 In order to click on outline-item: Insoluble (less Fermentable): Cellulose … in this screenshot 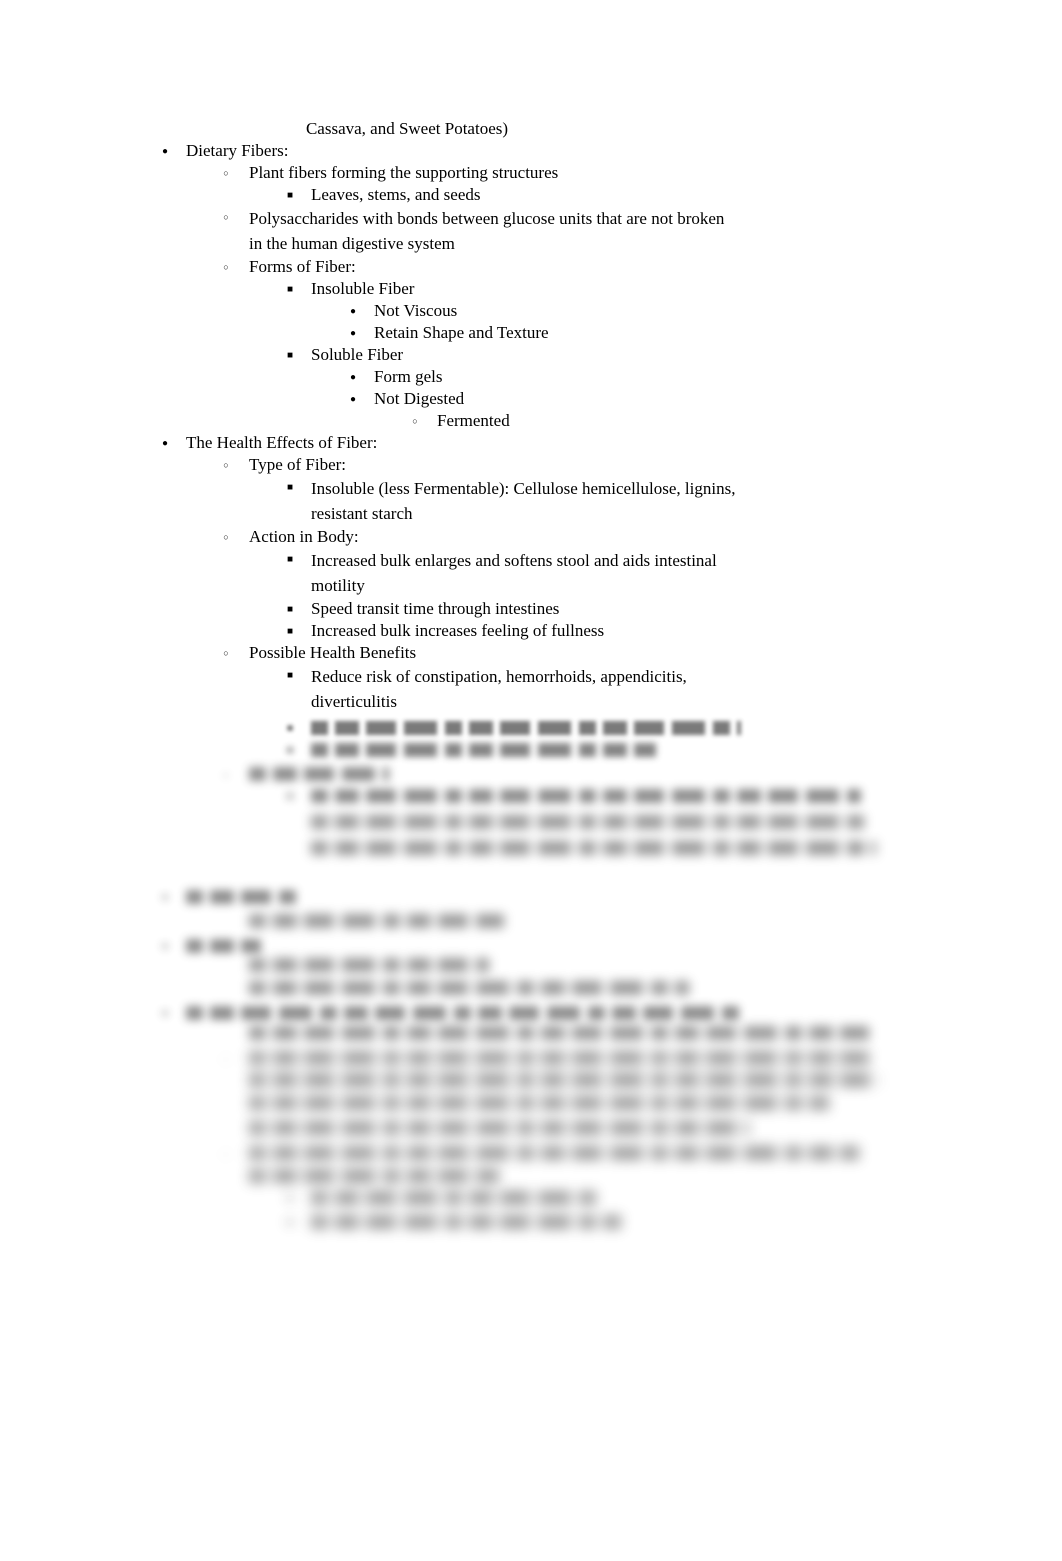, I will do `click(531, 501)`.